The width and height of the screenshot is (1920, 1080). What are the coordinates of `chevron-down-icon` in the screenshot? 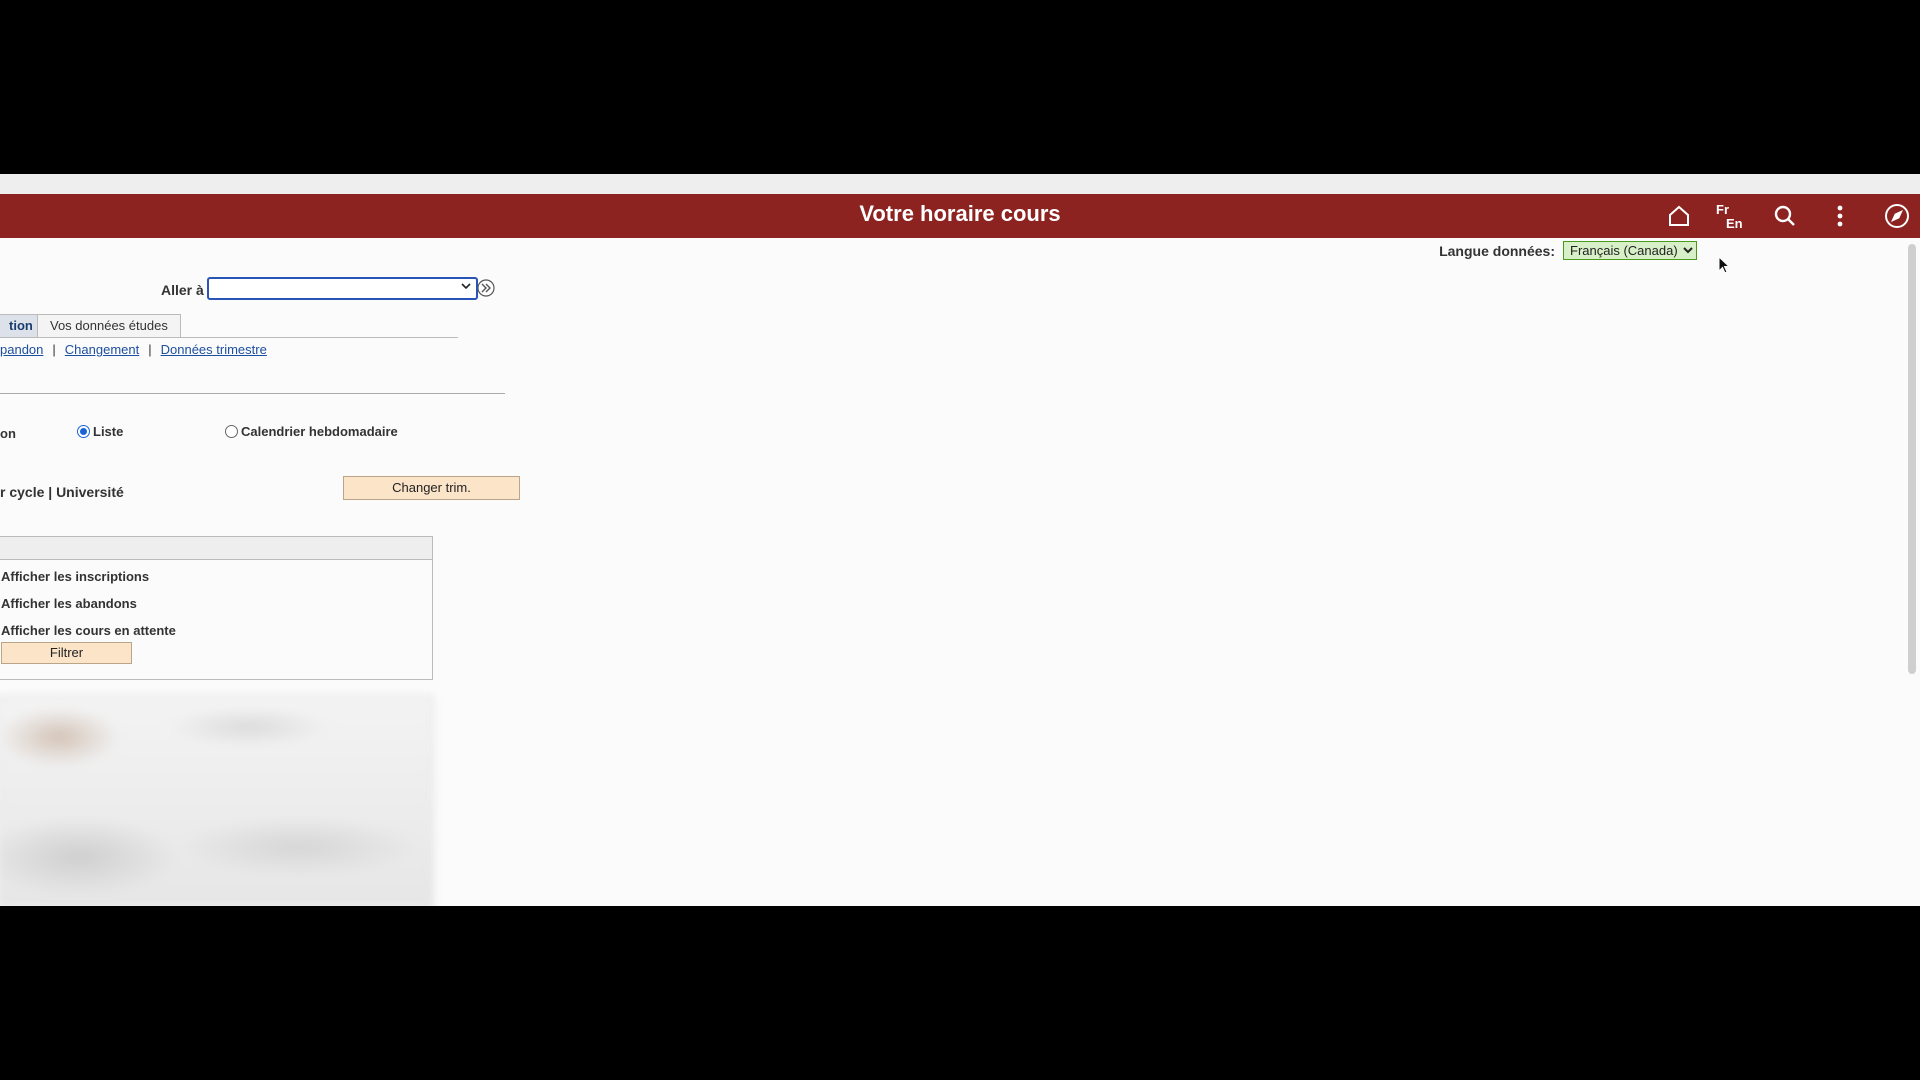 It's located at (466, 286).